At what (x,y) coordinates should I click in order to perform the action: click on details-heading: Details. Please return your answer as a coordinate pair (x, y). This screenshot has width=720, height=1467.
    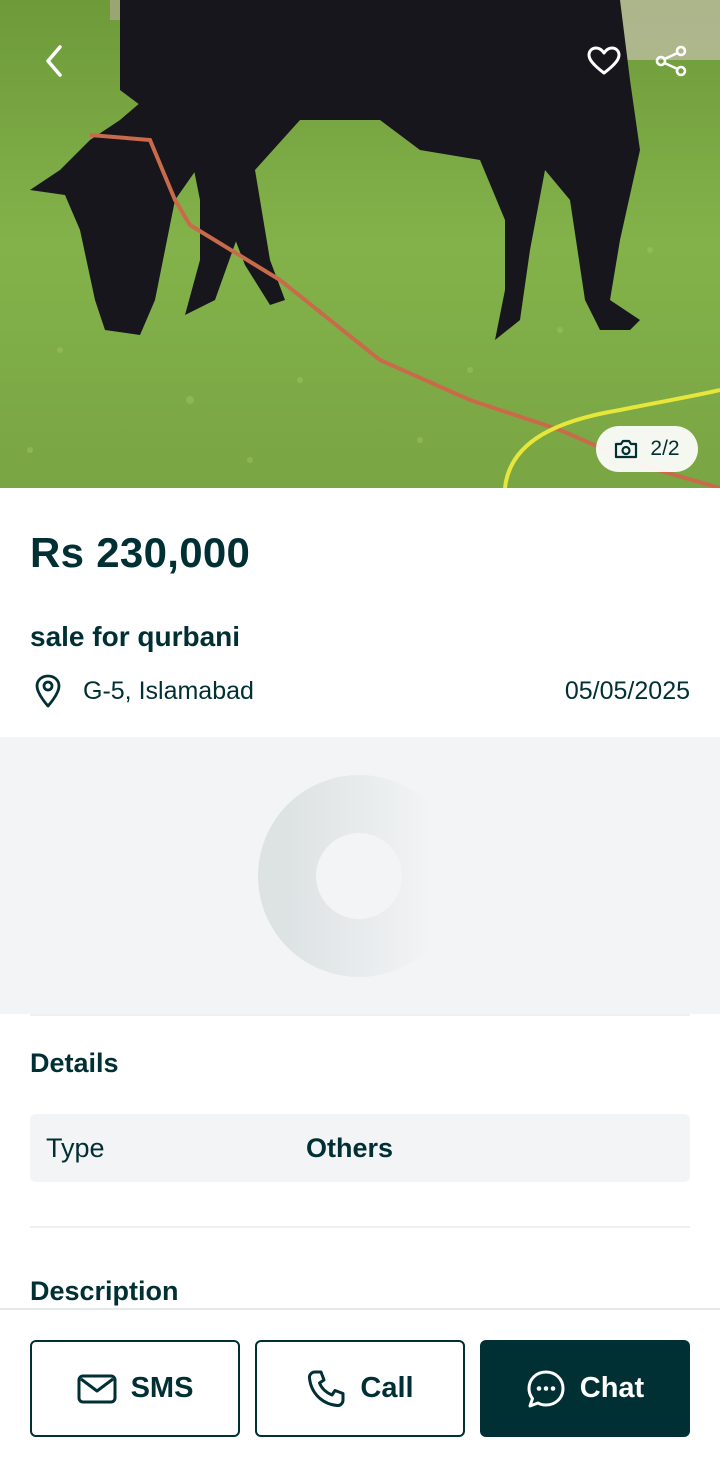
    Looking at the image, I should click on (74, 1063).